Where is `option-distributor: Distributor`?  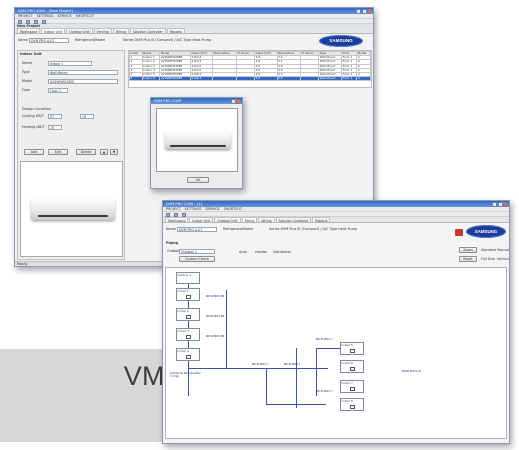 option-distributor: Distributor is located at coordinates (282, 252).